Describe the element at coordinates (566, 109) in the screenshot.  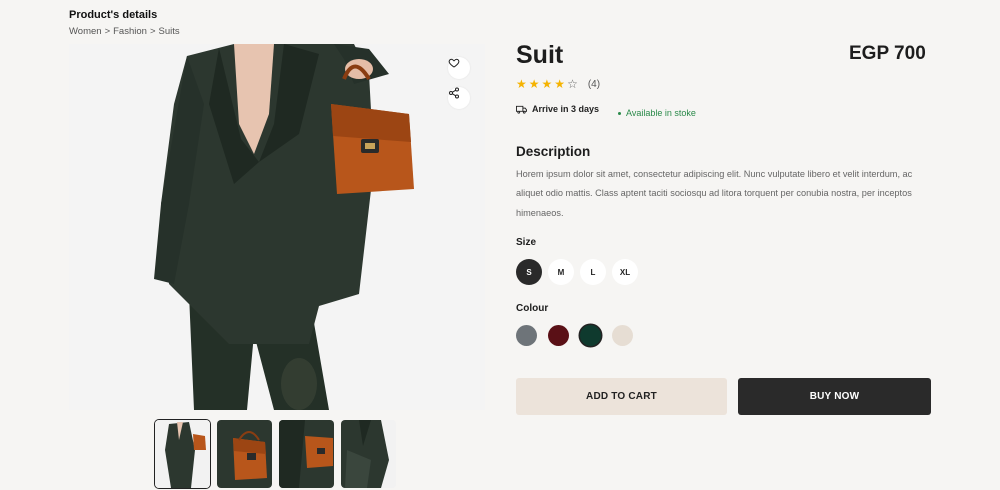
I see `delivery-text: Arrive in 3 days` at that location.